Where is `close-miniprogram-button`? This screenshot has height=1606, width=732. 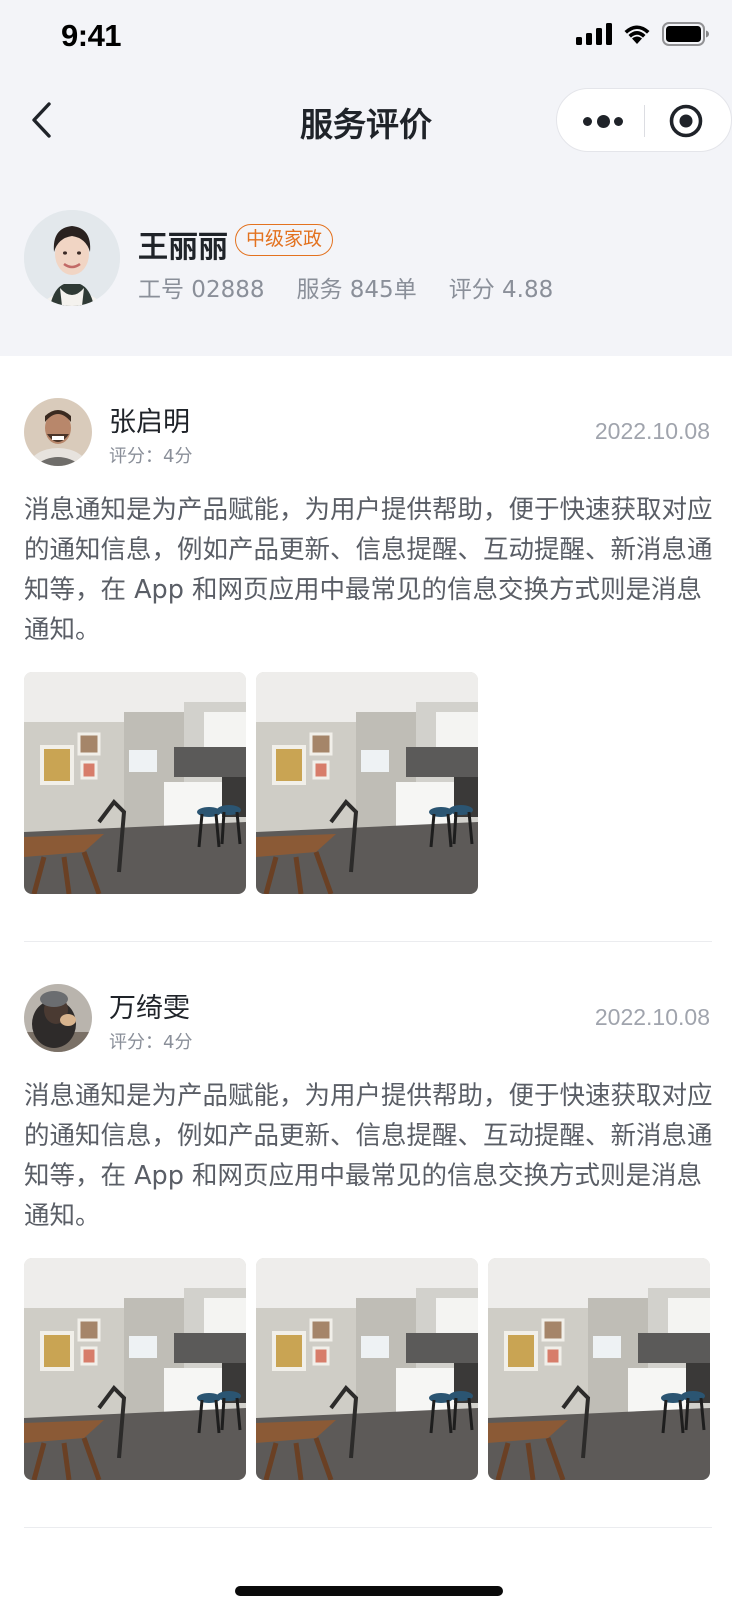
close-miniprogram-button is located at coordinates (686, 121).